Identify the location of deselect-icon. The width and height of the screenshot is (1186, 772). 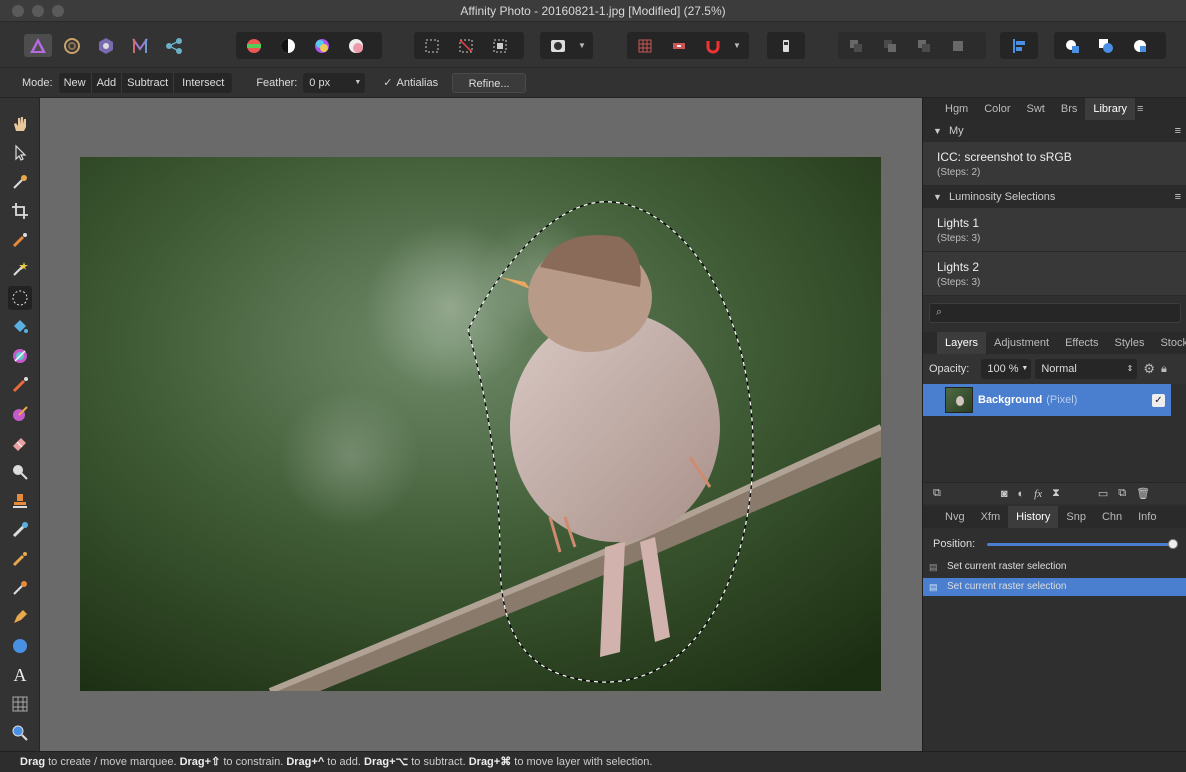
(466, 45).